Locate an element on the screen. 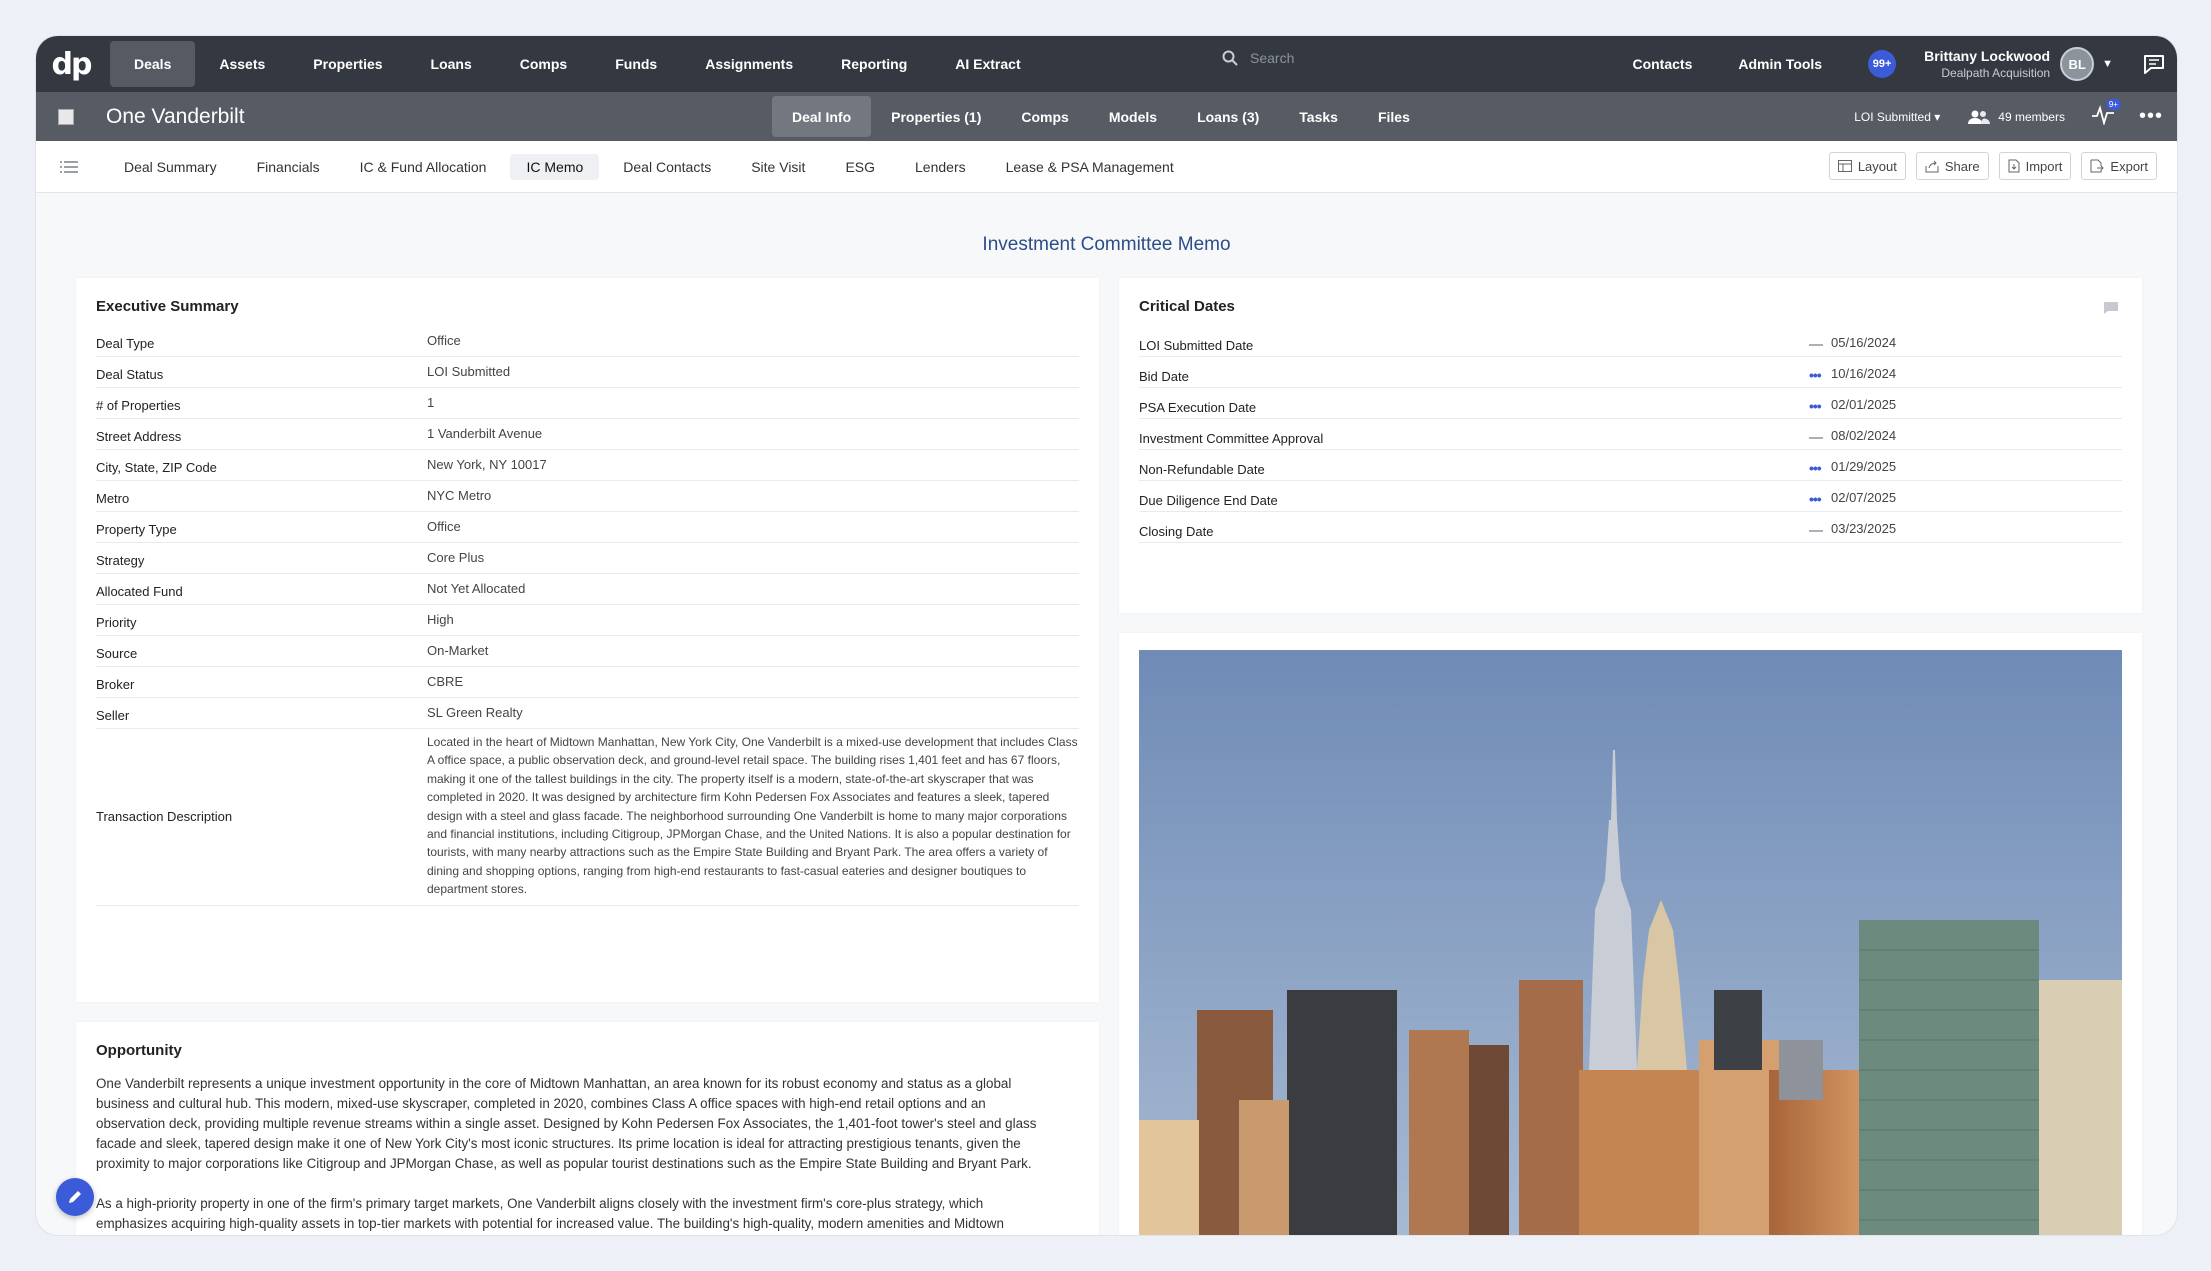 This screenshot has height=1271, width=2211. section-tab-esg: ESG is located at coordinates (860, 167).